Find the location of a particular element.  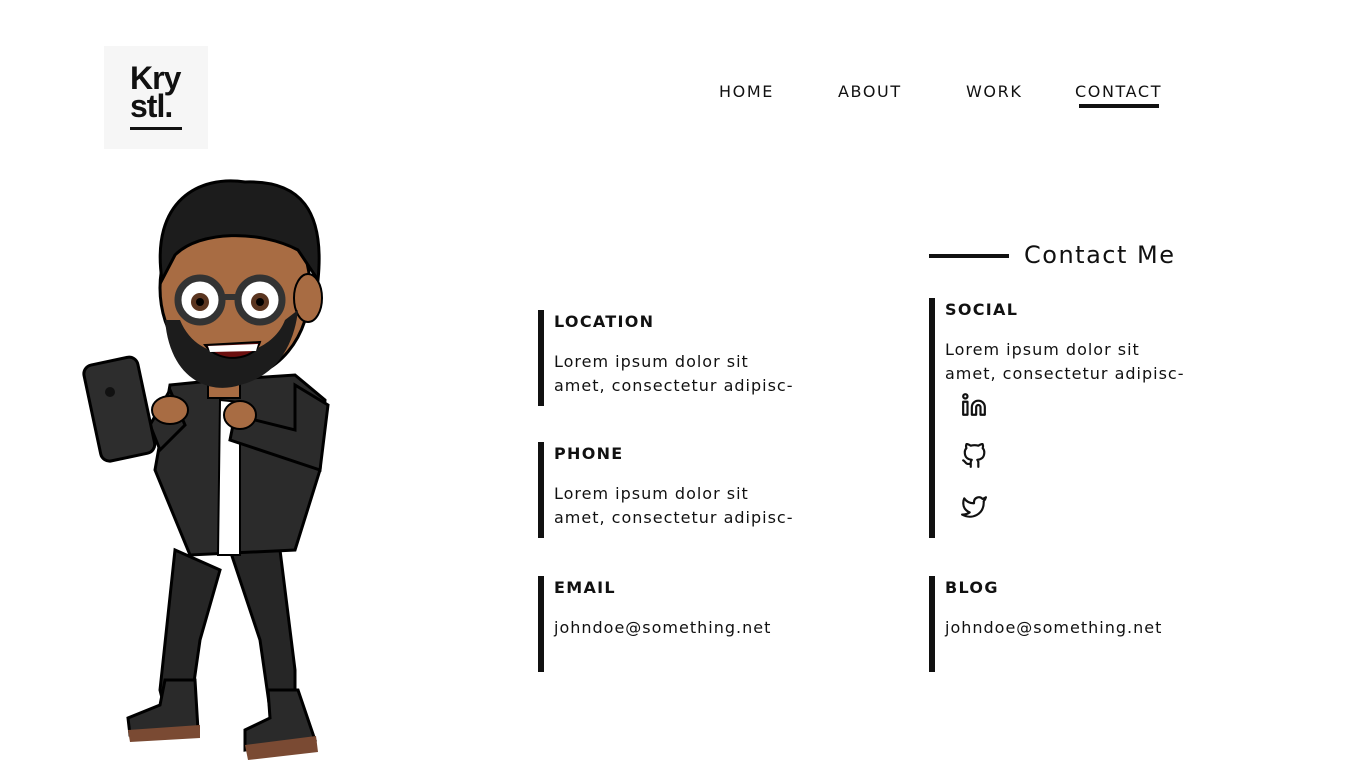

phone-text-line-1: Lorem ipsum dolor sit is located at coordinates (651, 493).